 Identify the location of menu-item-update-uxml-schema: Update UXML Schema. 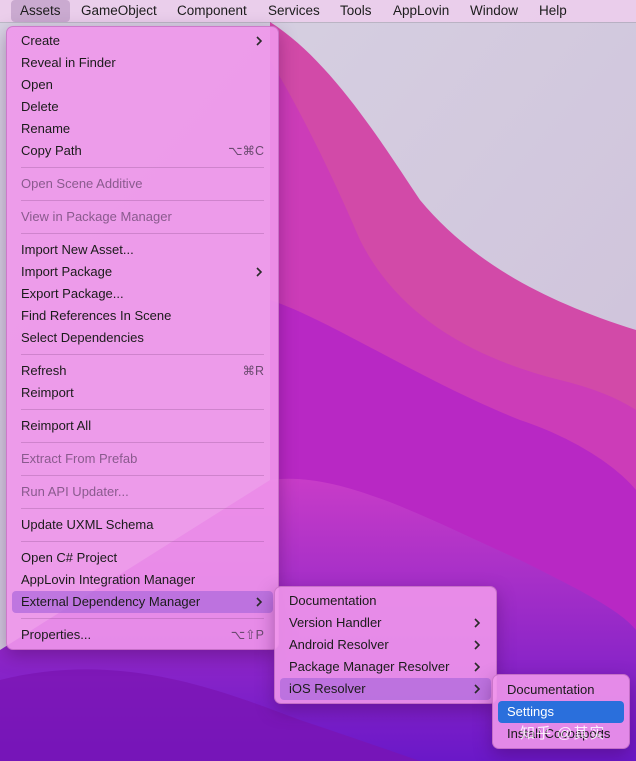
(142, 525).